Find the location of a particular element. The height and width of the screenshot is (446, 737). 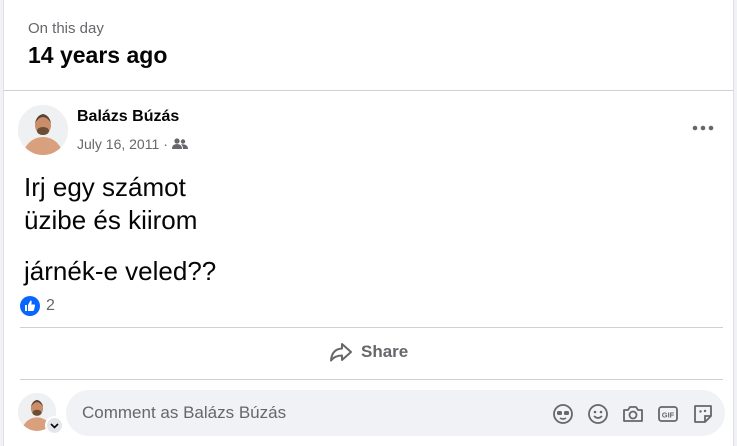

share-button: Share is located at coordinates (368, 352).